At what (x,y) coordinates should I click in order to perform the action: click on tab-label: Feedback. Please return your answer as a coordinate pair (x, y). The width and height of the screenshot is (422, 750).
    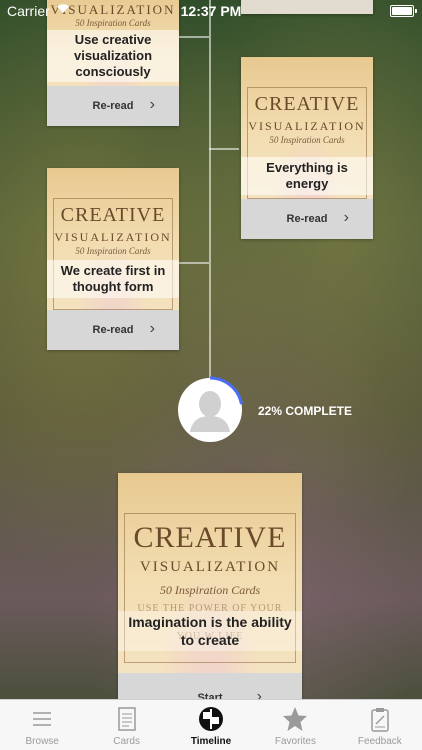
    Looking at the image, I should click on (379, 741).